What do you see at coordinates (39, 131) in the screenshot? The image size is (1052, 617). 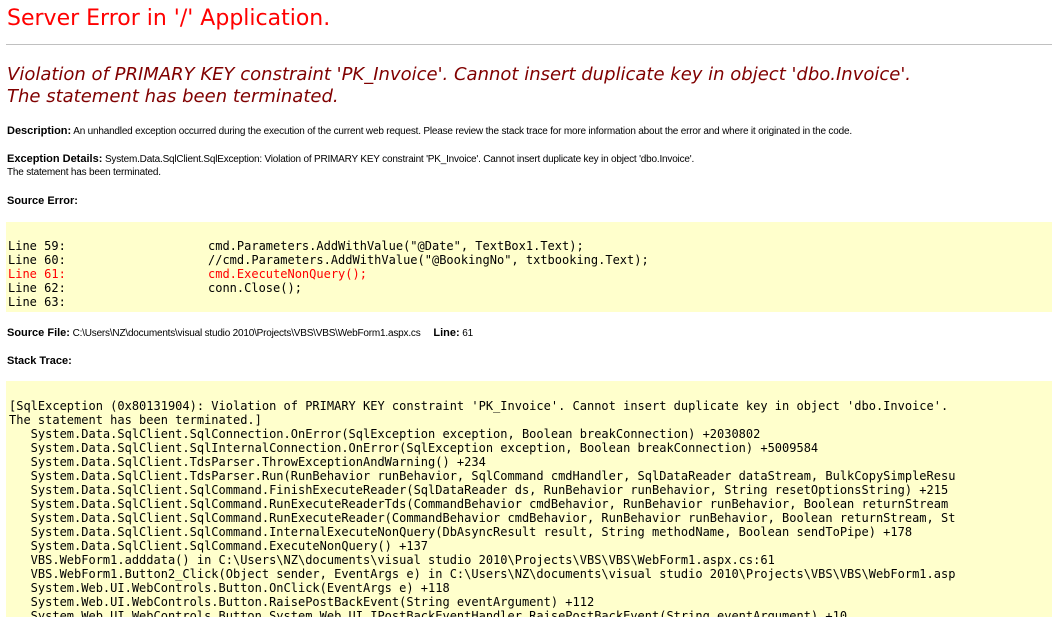 I see `description-label: Description:` at bounding box center [39, 131].